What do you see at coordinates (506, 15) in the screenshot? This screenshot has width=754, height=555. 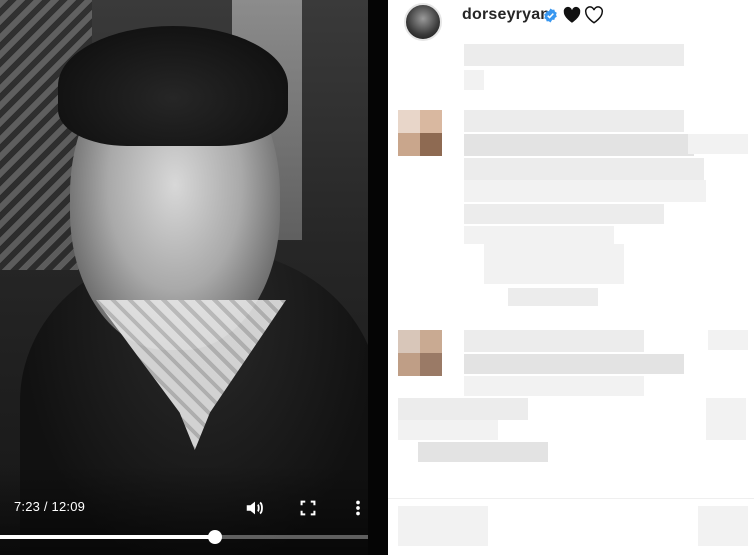 I see `post-username: dorseyryan` at bounding box center [506, 15].